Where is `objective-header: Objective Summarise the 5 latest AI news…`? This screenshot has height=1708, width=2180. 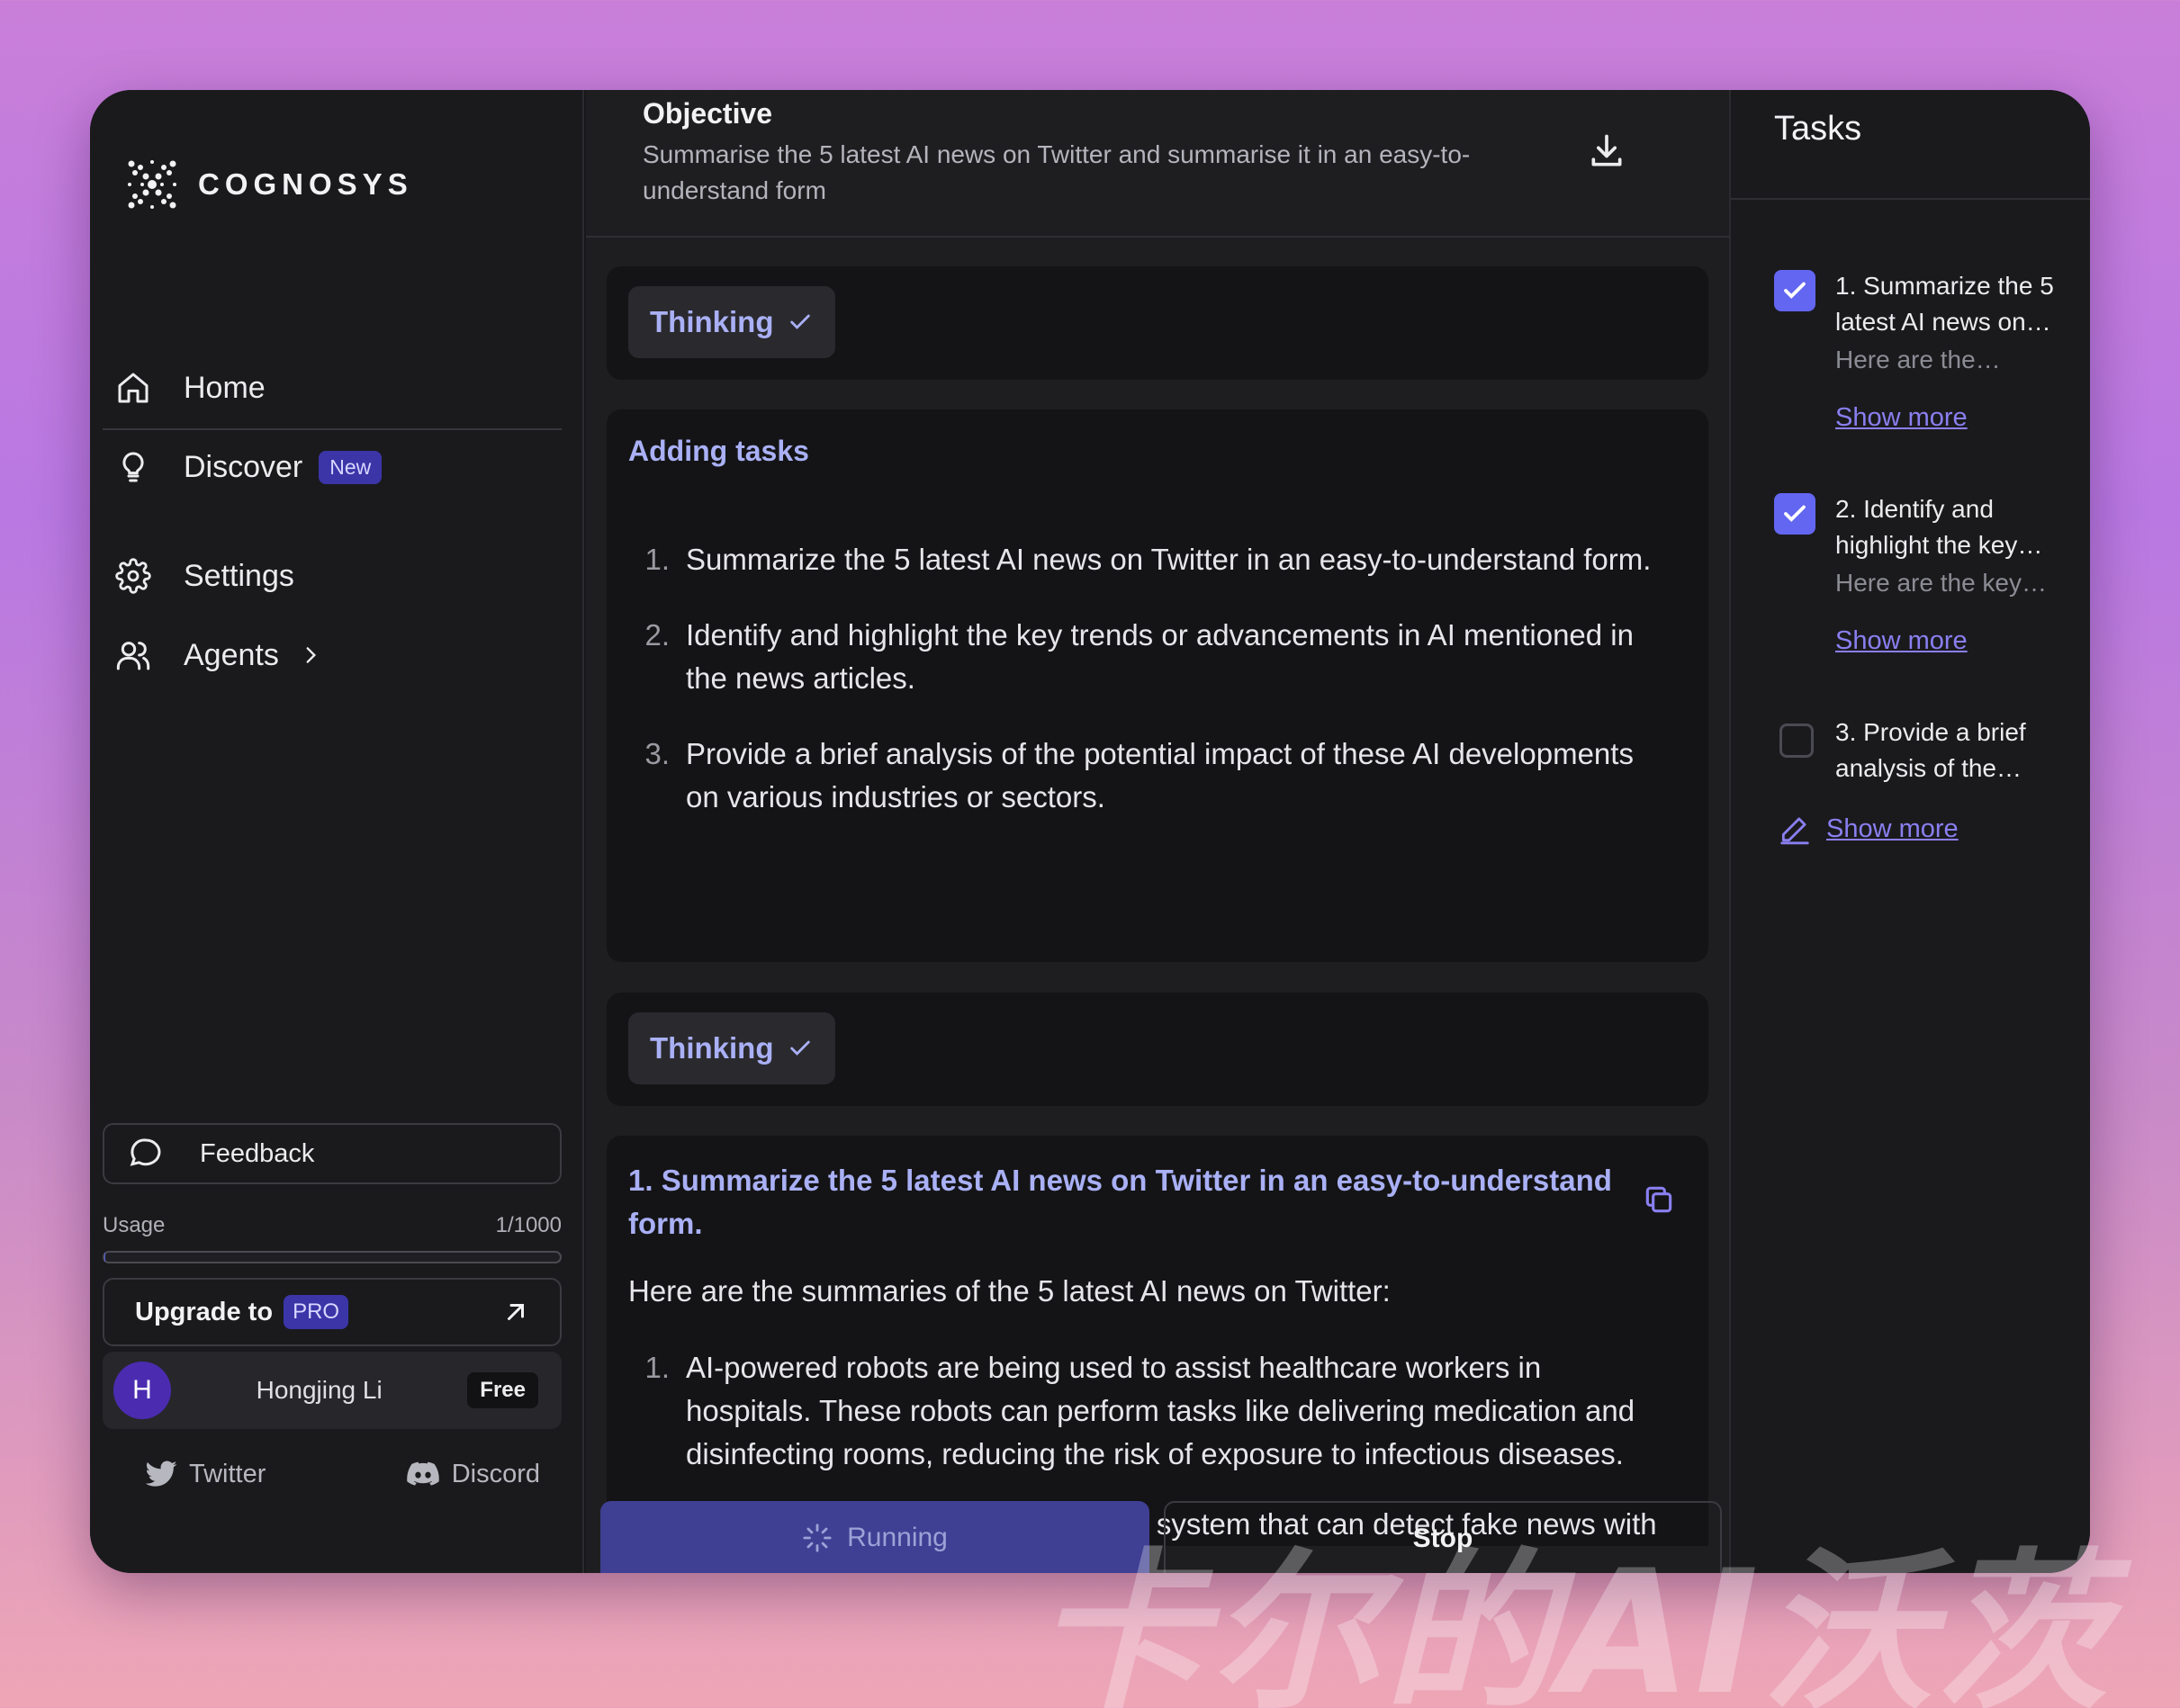
objective-header: Objective Summarise the 5 latest AI news… is located at coordinates (1157, 164).